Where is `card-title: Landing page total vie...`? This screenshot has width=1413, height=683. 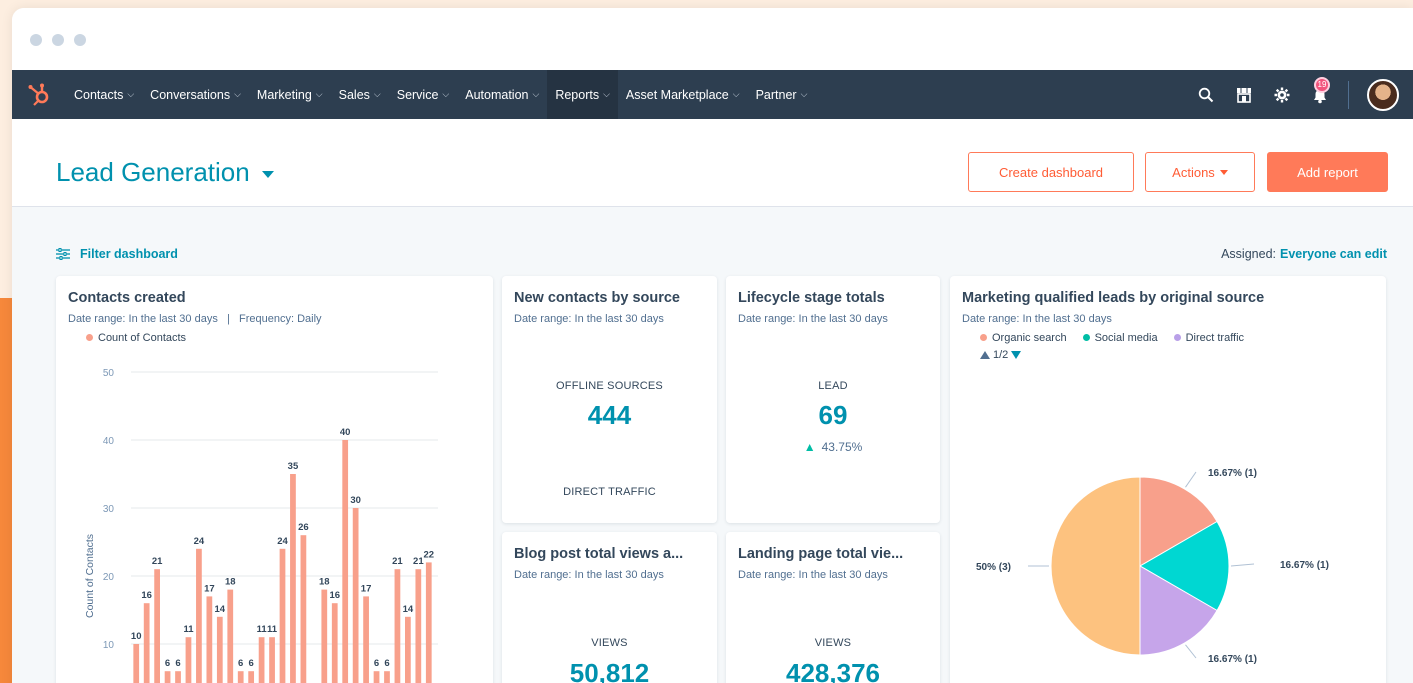
card-title: Landing page total vie... is located at coordinates (820, 554).